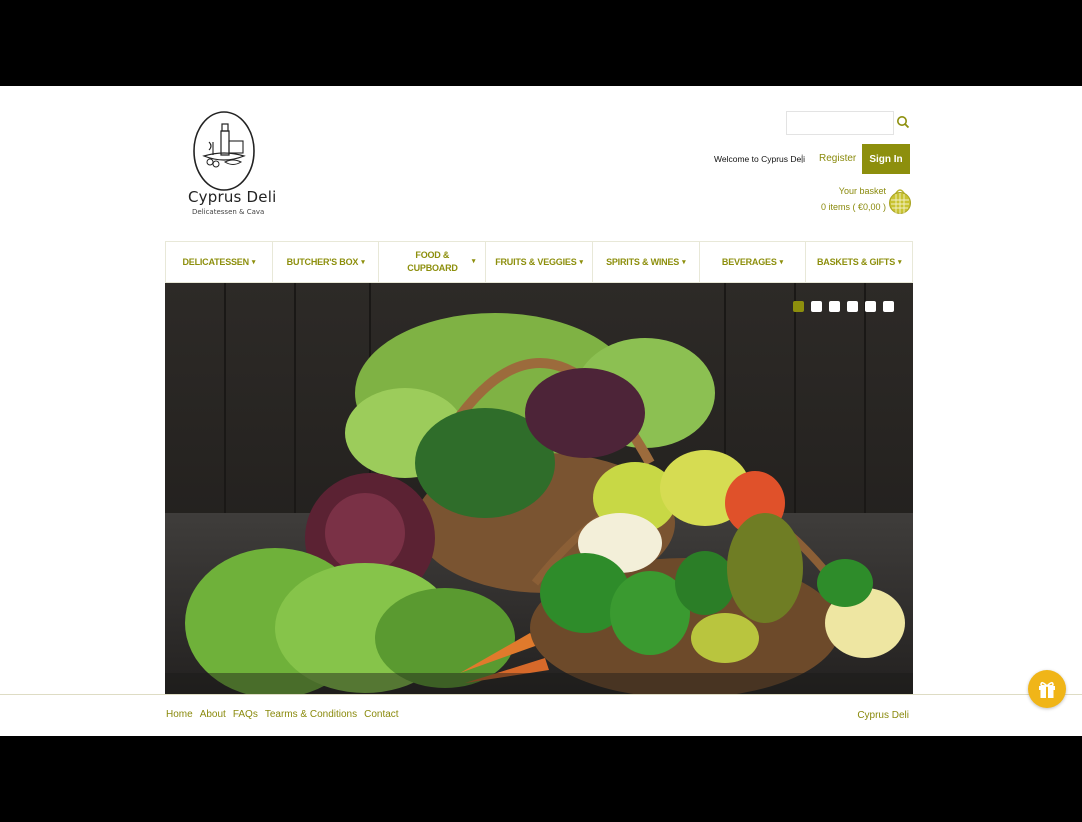 Image resolution: width=1082 pixels, height=822 pixels. Describe the element at coordinates (213, 714) in the screenshot. I see `footer-link-about: About` at that location.